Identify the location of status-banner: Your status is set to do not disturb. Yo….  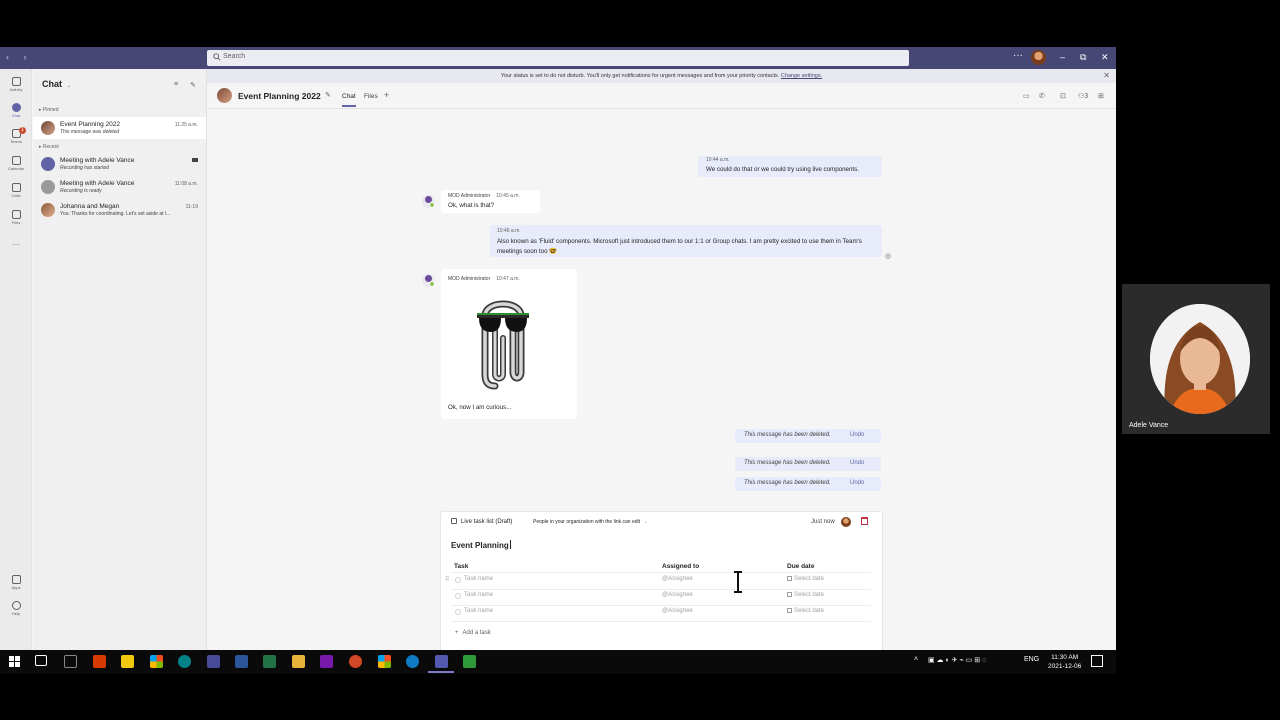
(661, 76).